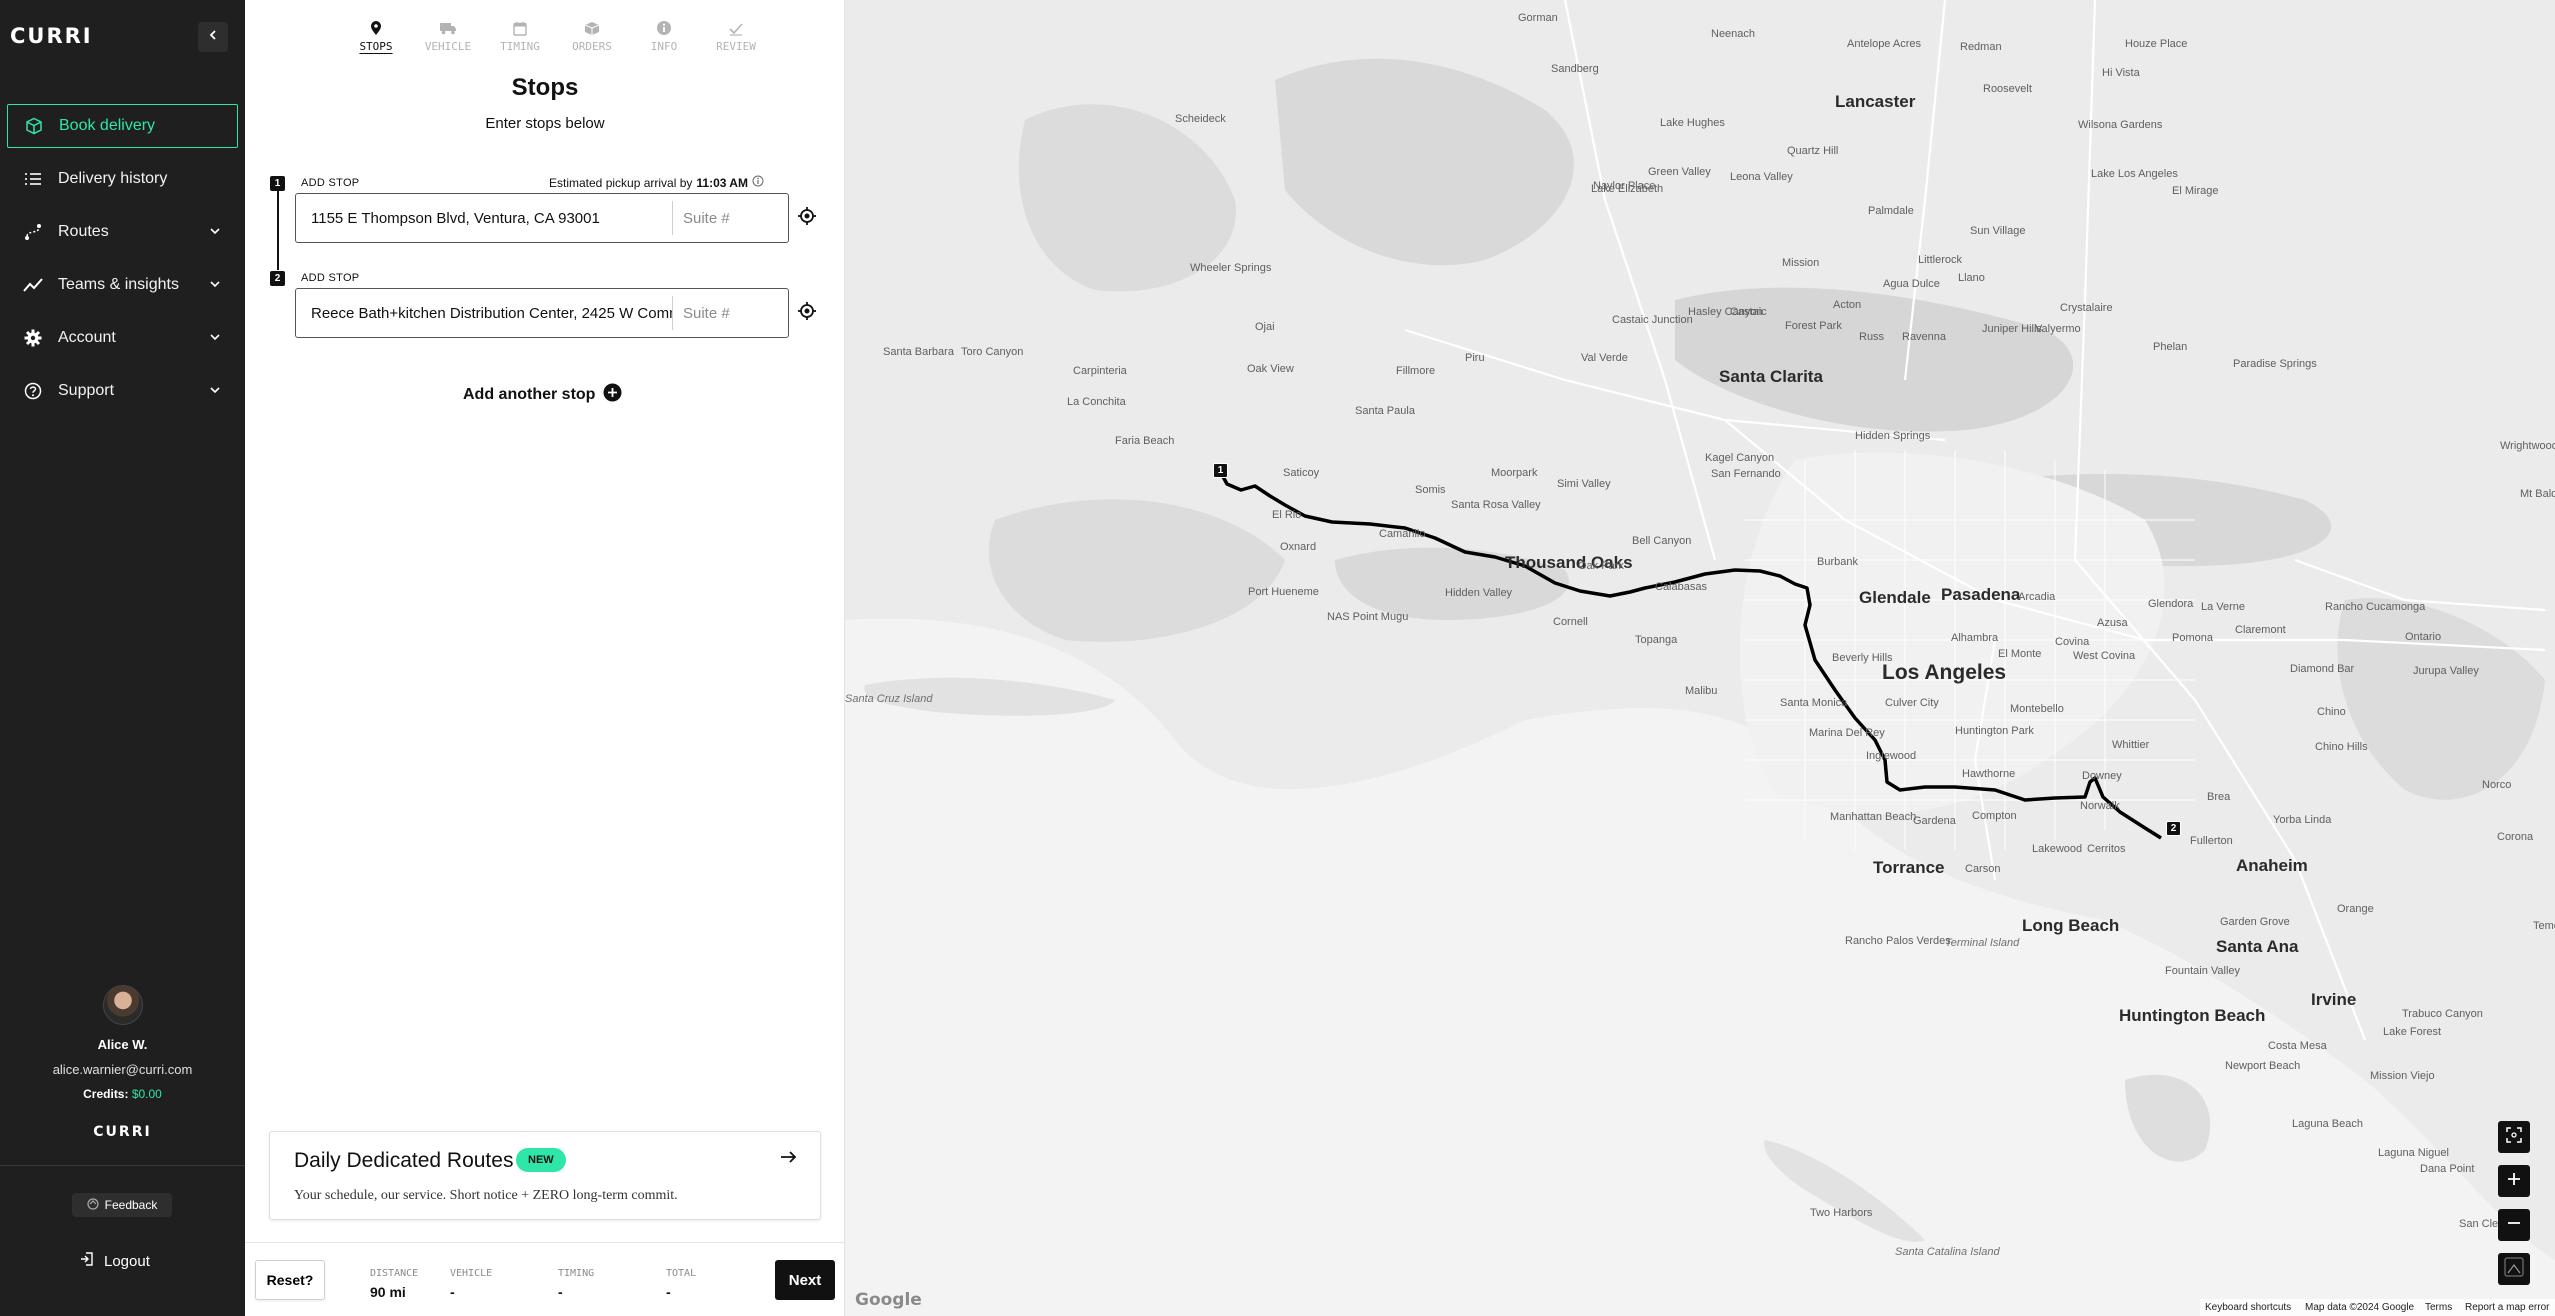 The height and width of the screenshot is (1316, 2555). I want to click on map-label-compton: Compton, so click(1994, 816).